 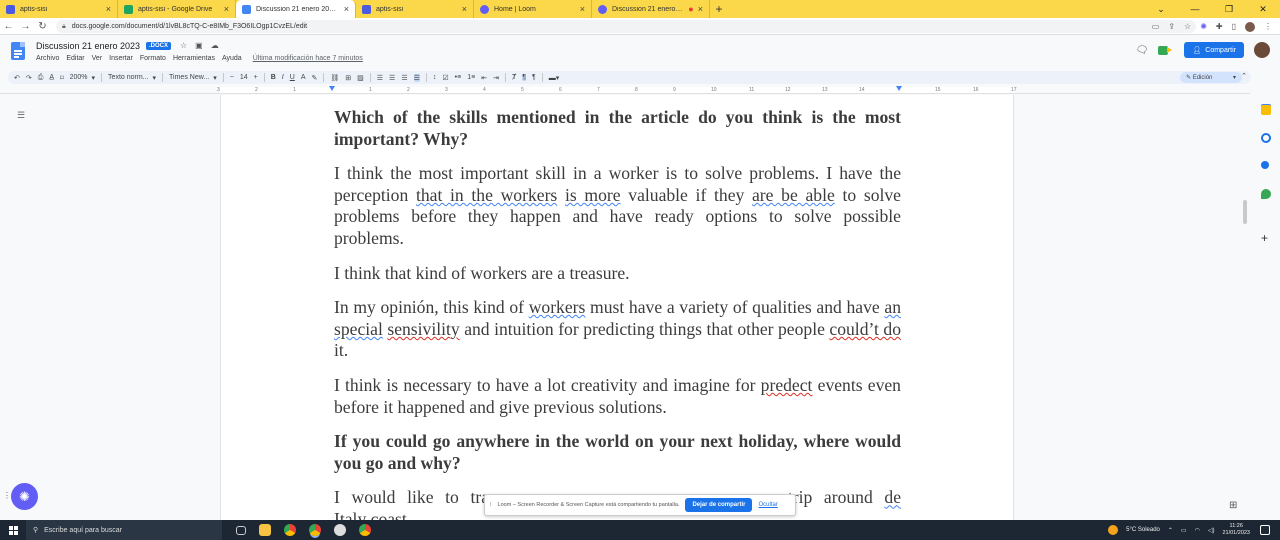 What do you see at coordinates (1113, 530) in the screenshot?
I see `weather-sun-icon` at bounding box center [1113, 530].